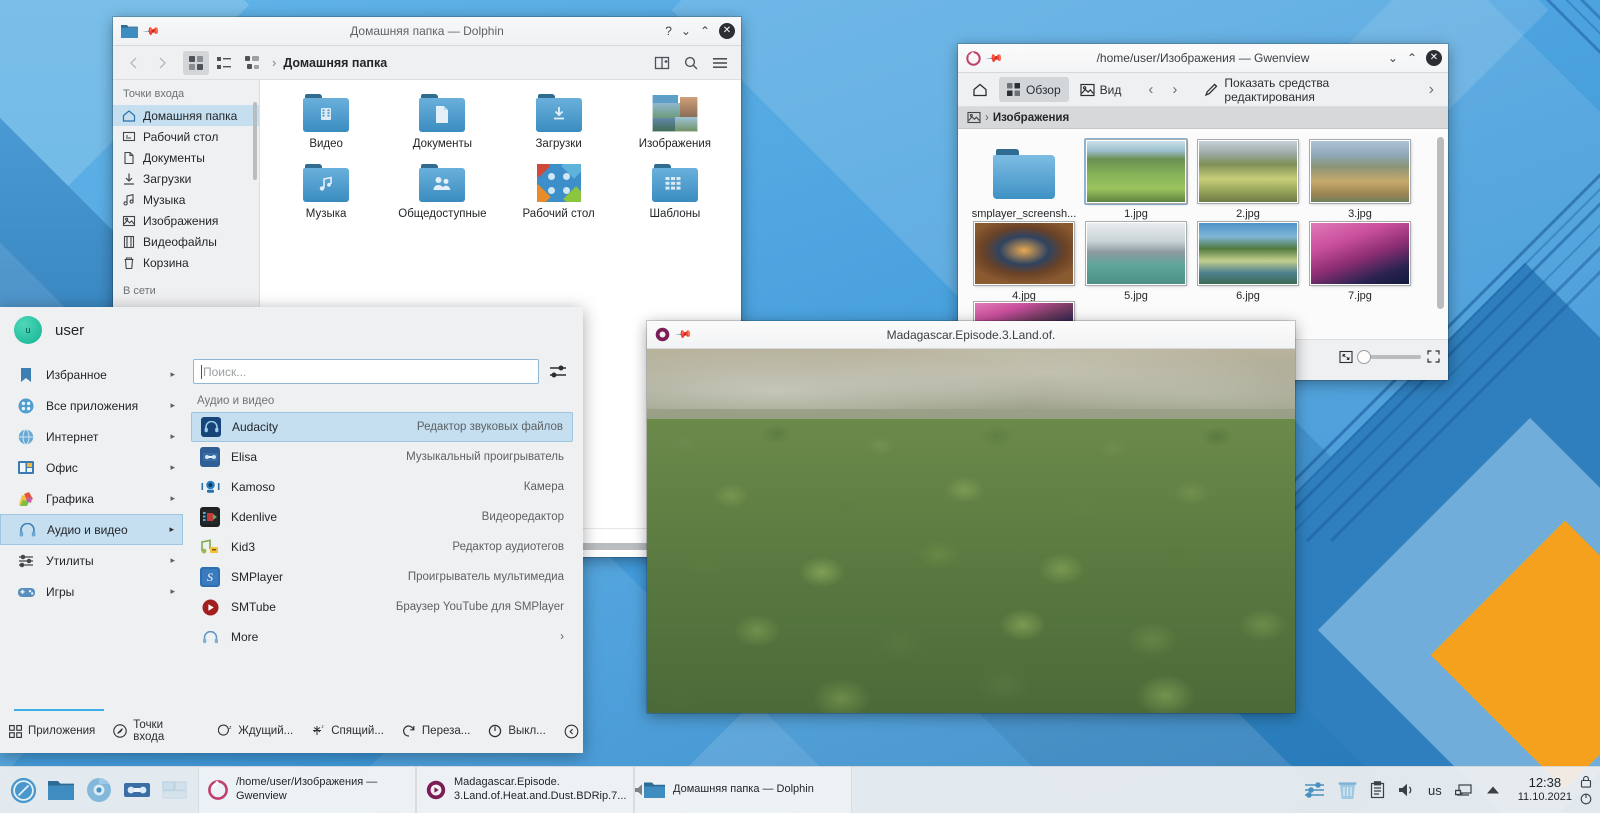  What do you see at coordinates (23, 790) in the screenshot?
I see `kickoff-launcher-icon` at bounding box center [23, 790].